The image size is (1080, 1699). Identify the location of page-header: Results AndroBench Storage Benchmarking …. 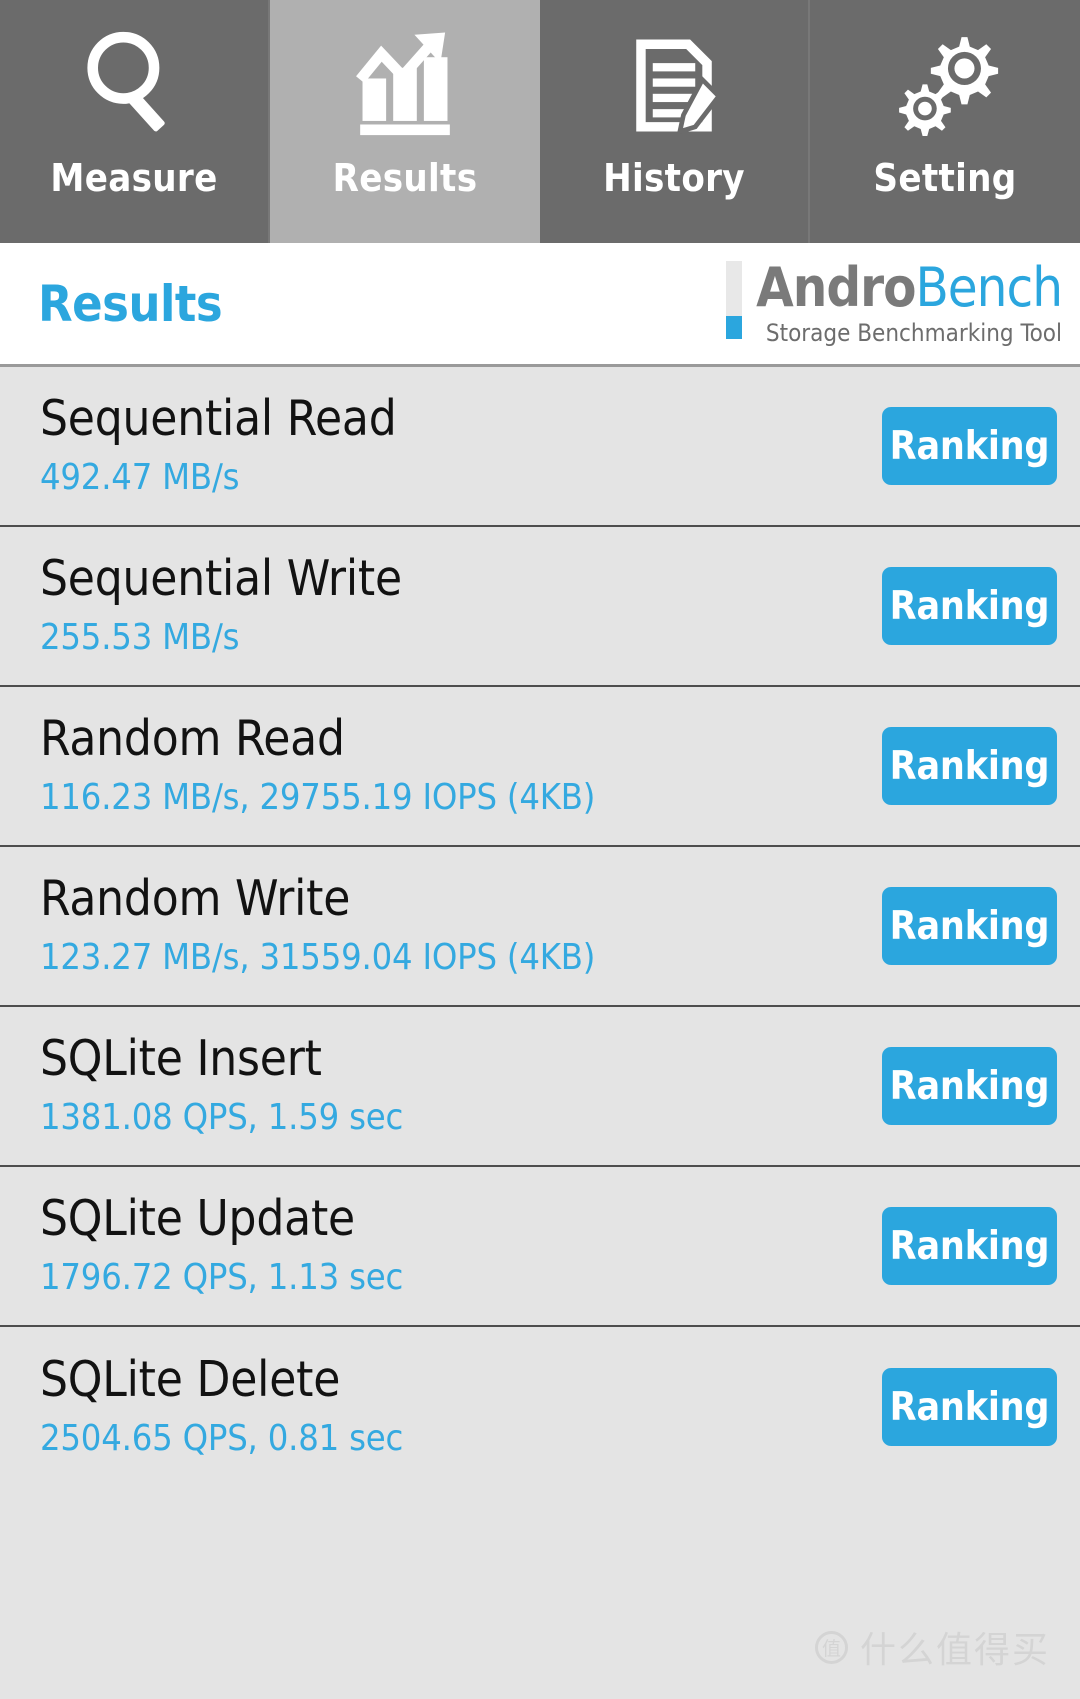
(540, 305).